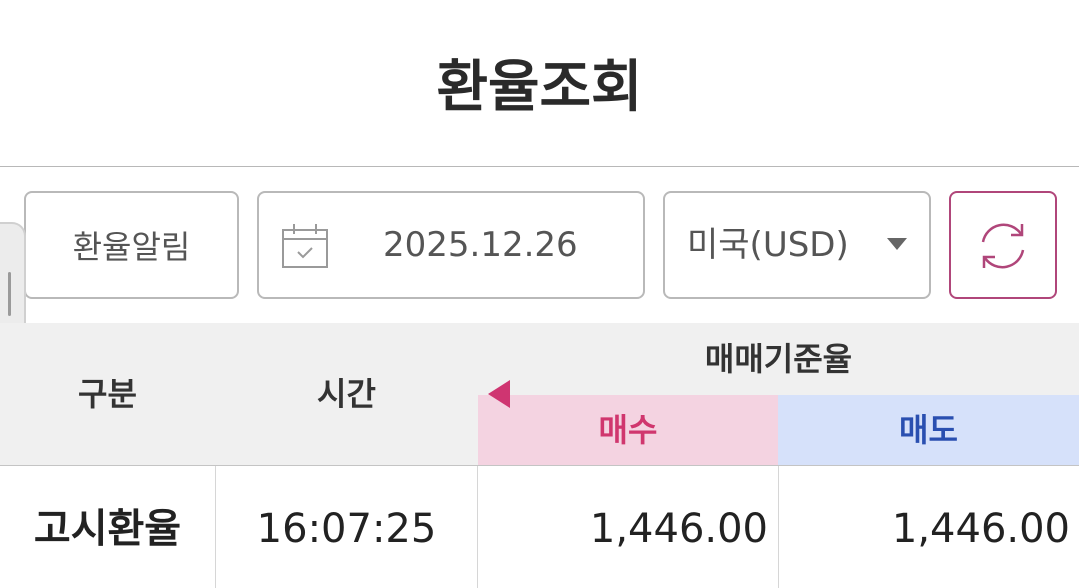 Image resolution: width=1079 pixels, height=588 pixels. Describe the element at coordinates (628, 430) in the screenshot. I see `header-buy: 매수` at that location.